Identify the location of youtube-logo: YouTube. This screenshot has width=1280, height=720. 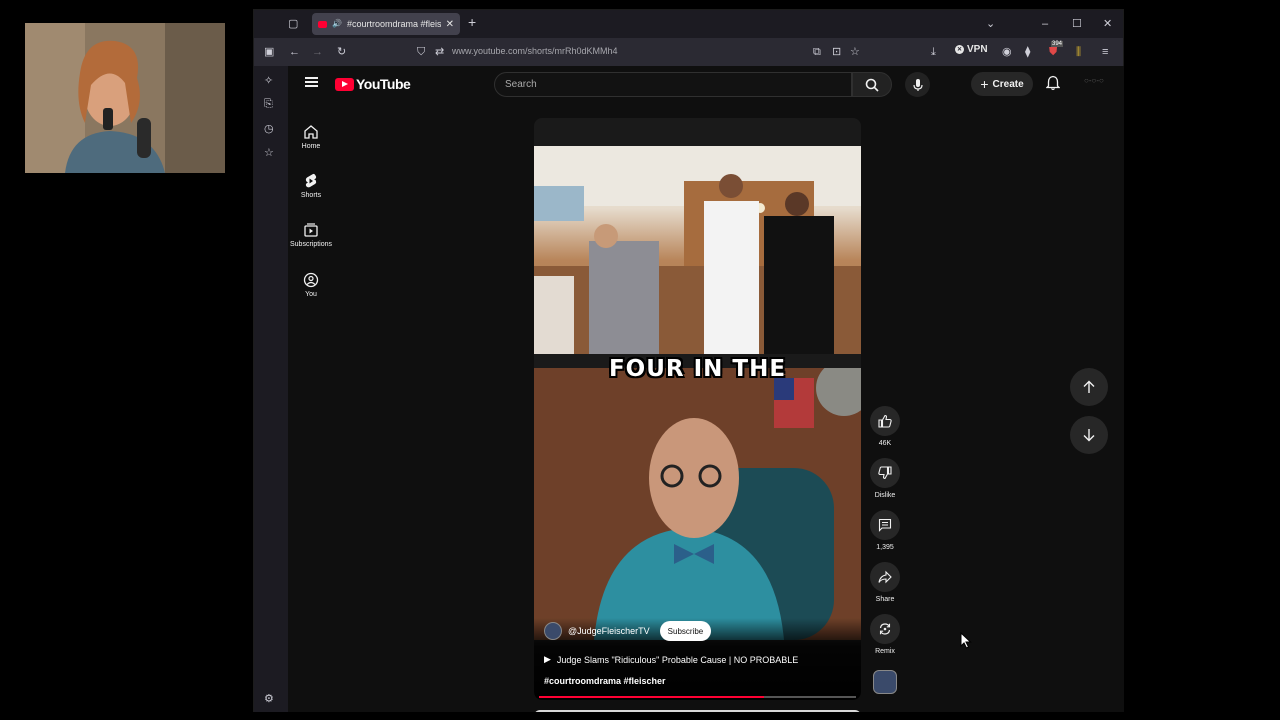
(373, 84).